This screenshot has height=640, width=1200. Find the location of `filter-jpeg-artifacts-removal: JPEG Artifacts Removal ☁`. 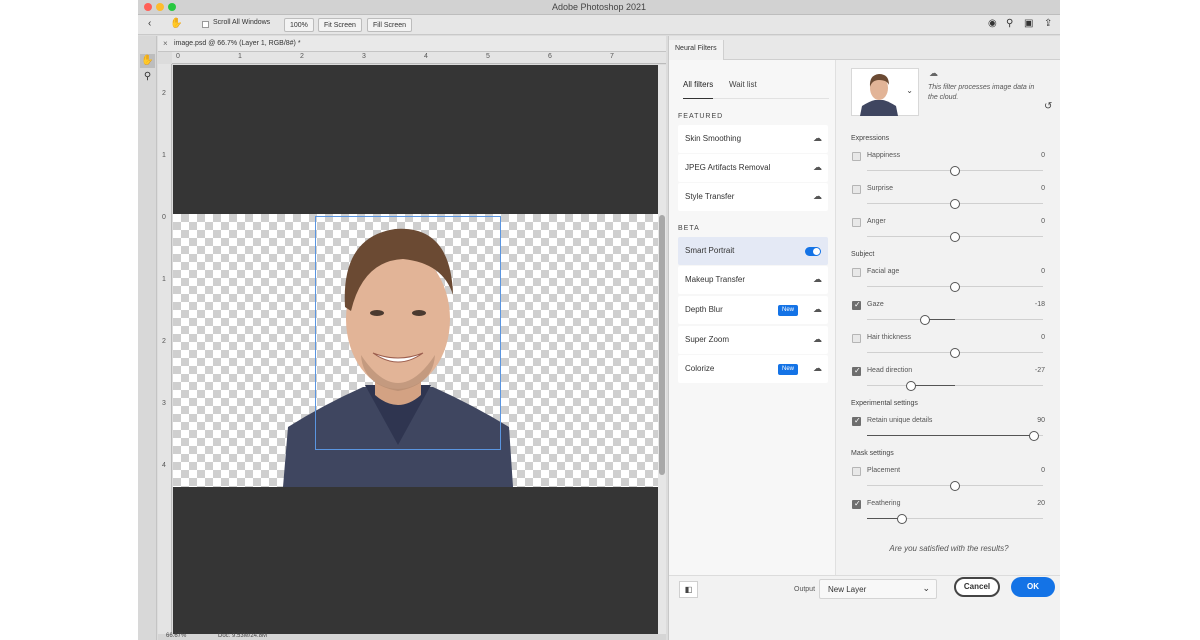

filter-jpeg-artifacts-removal: JPEG Artifacts Removal ☁ is located at coordinates (753, 168).